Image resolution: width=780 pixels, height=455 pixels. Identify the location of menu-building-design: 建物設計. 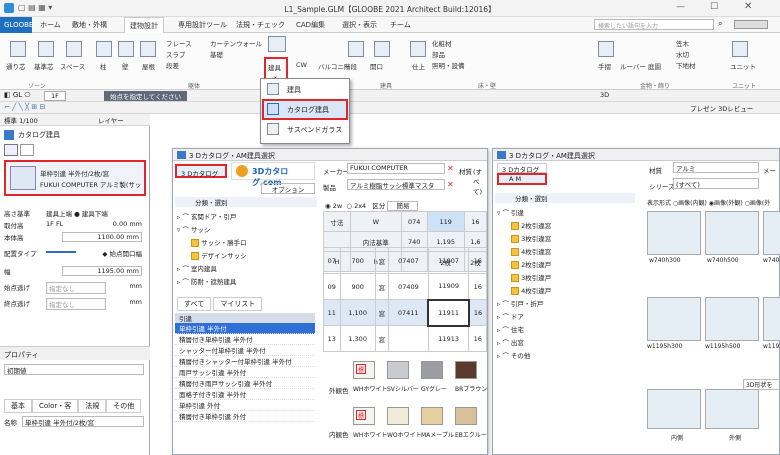
(144, 25).